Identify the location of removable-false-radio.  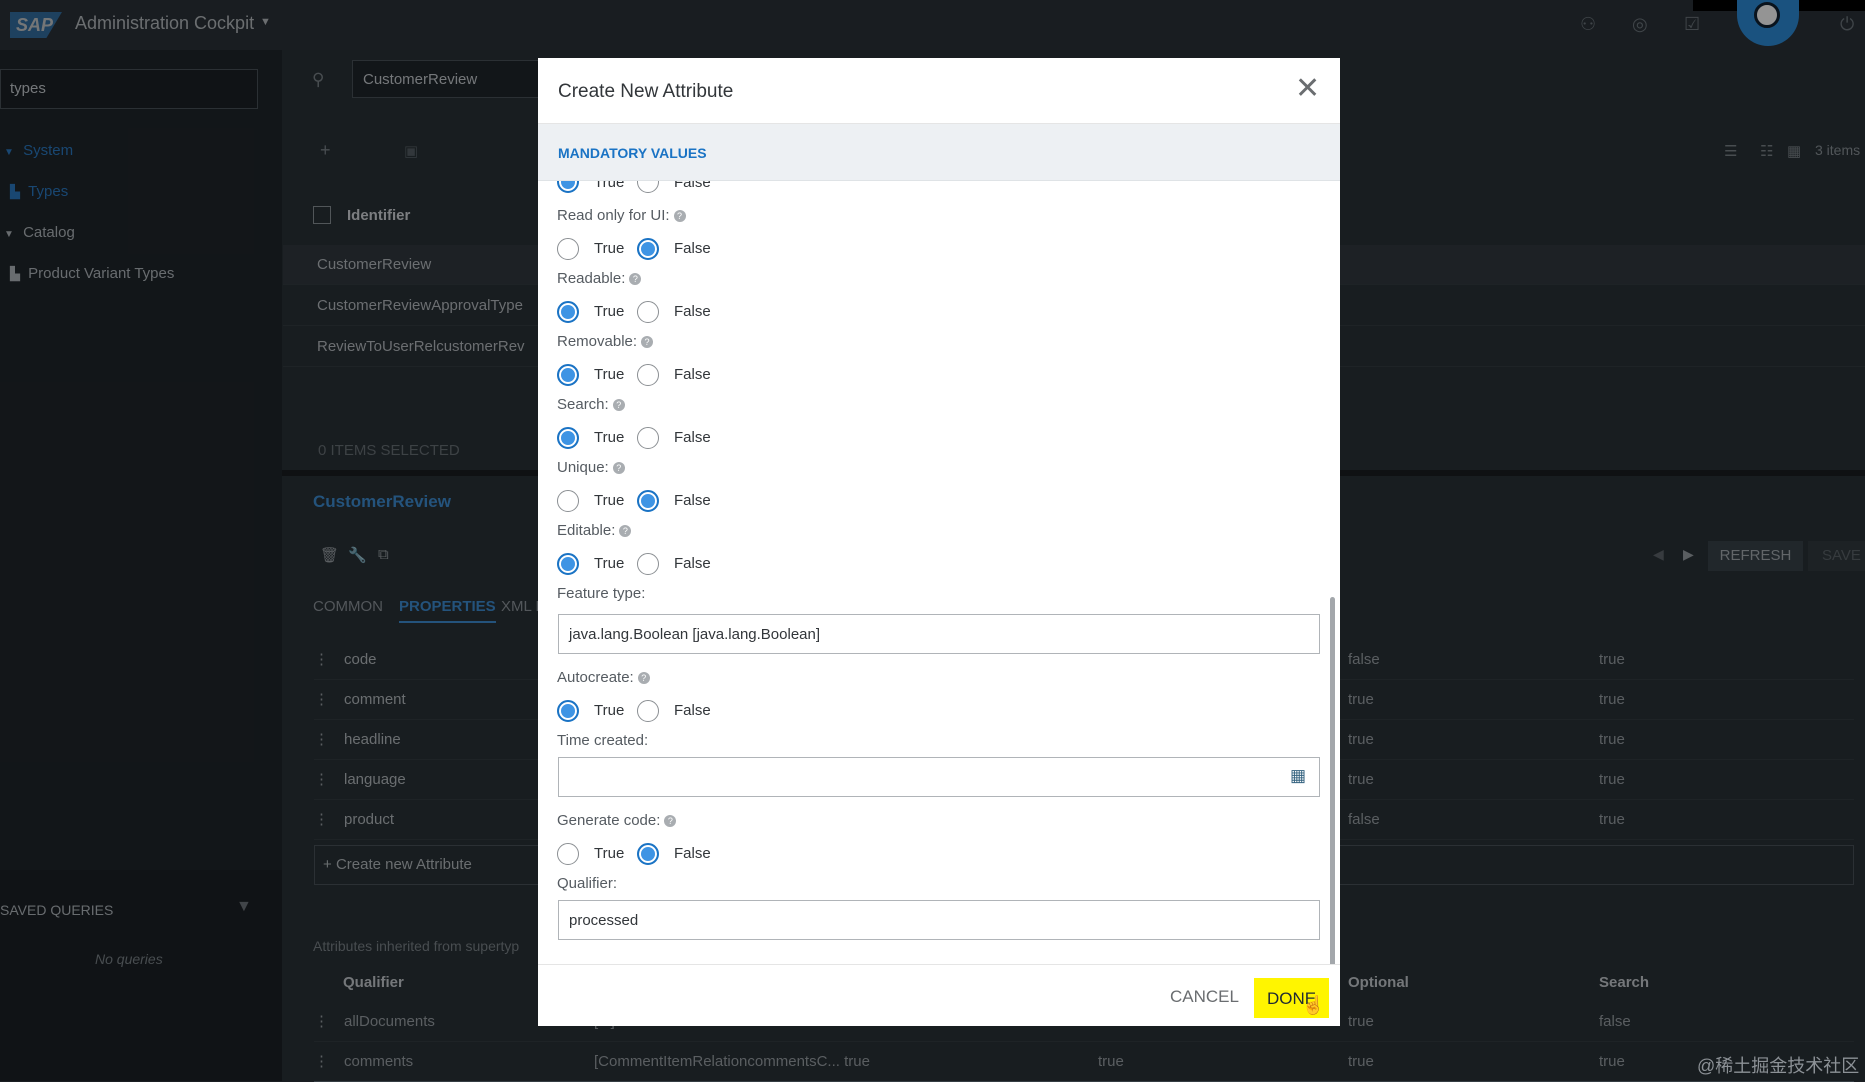
(648, 375).